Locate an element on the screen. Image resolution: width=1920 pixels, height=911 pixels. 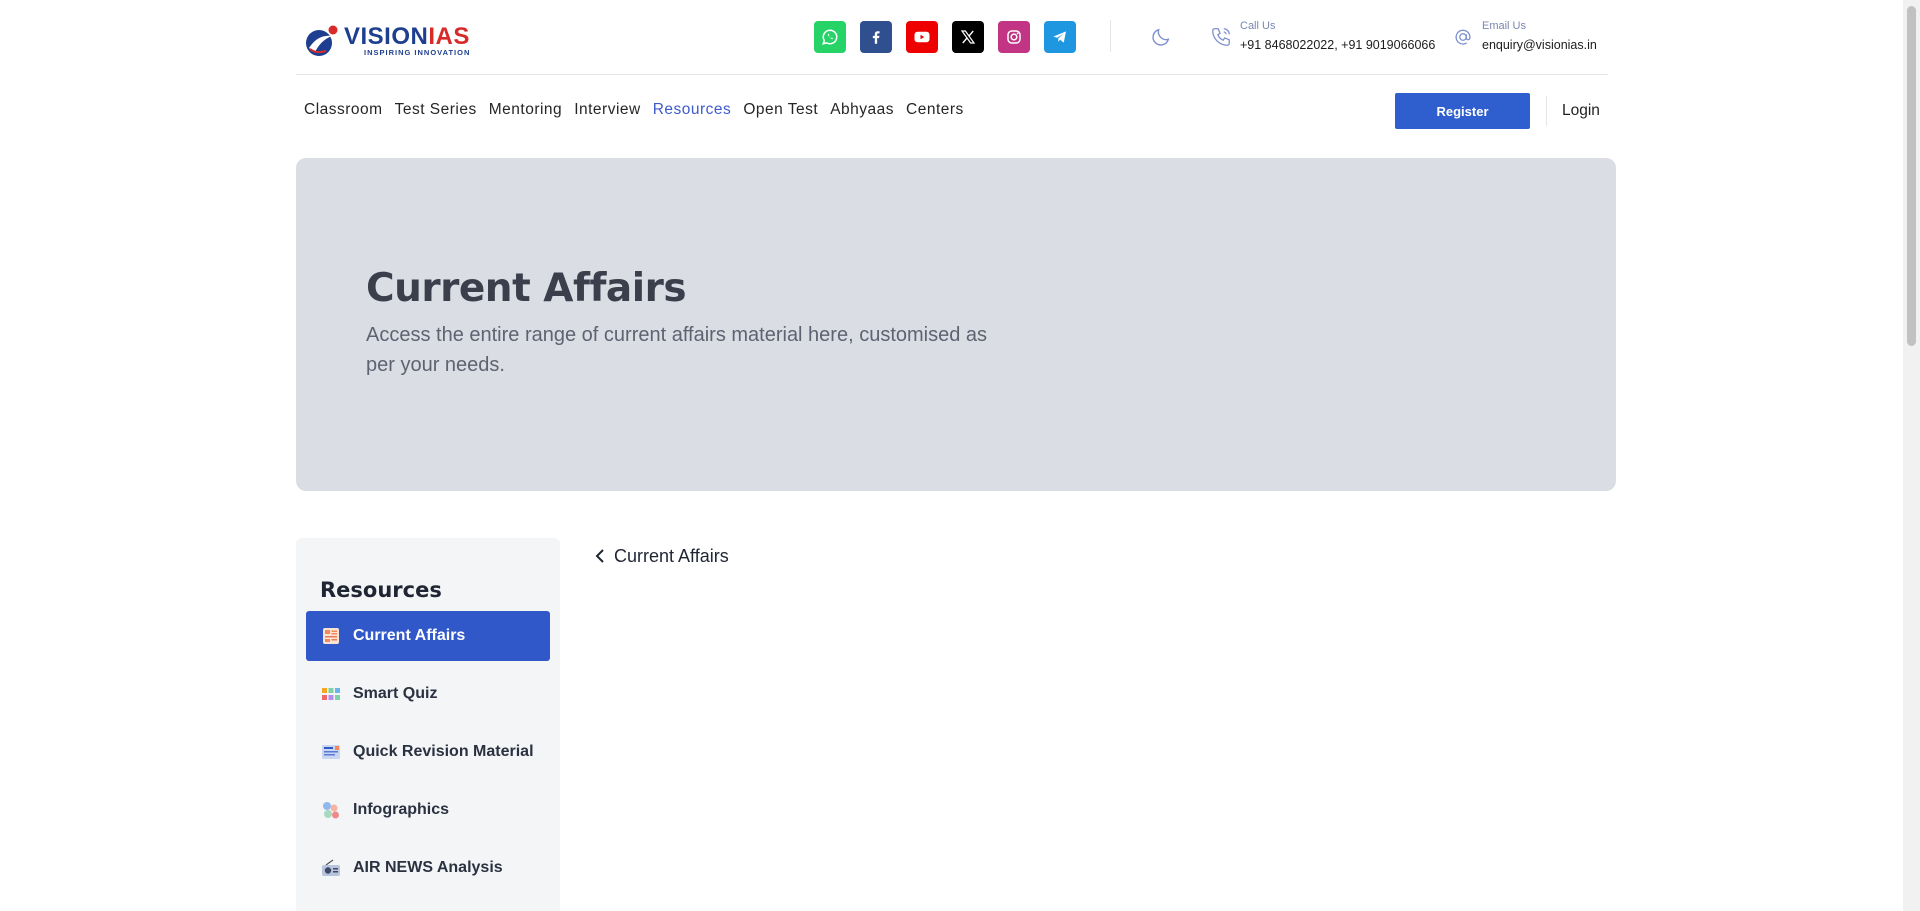
breadcrumb-label: Current Affairs is located at coordinates (671, 555).